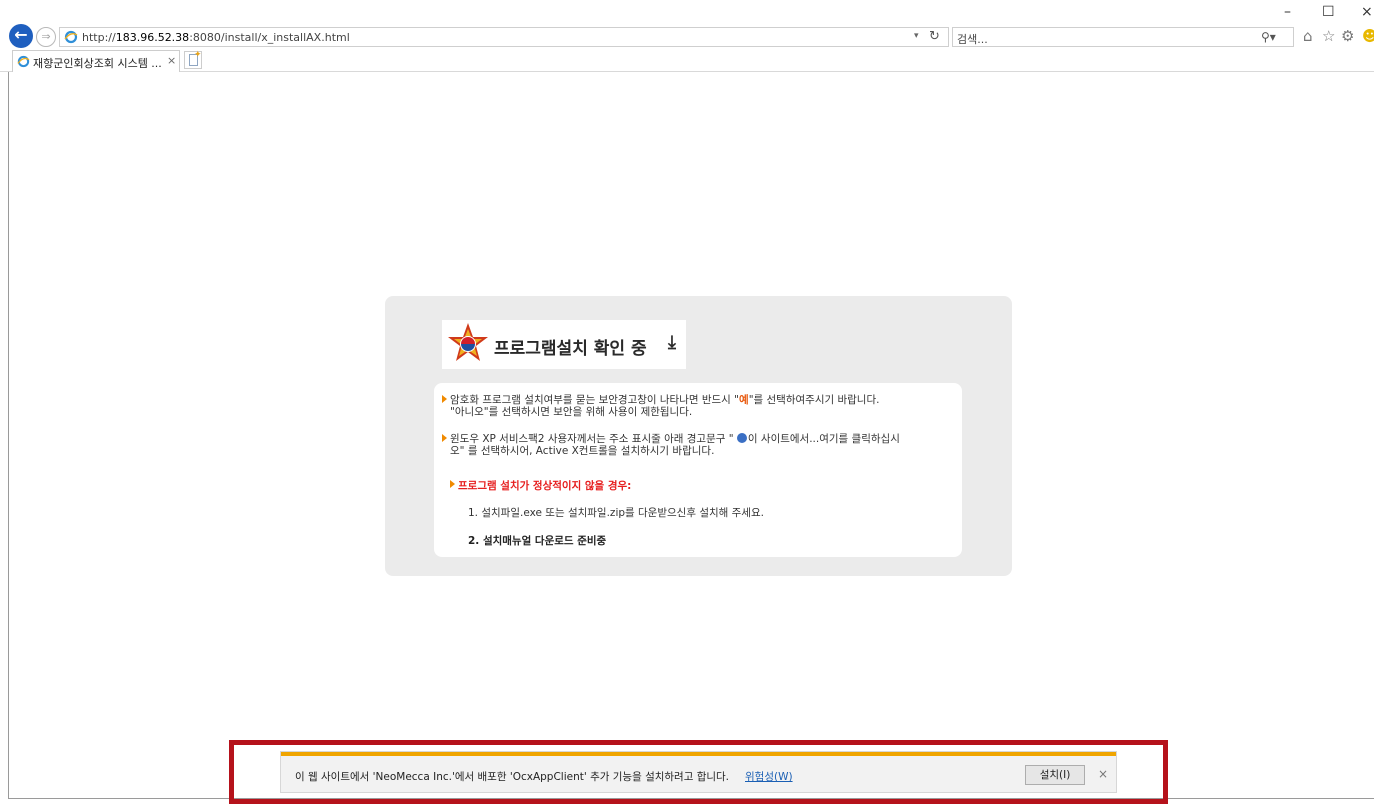 Image resolution: width=1374 pixels, height=807 pixels. I want to click on shield-icon, so click(741, 438).